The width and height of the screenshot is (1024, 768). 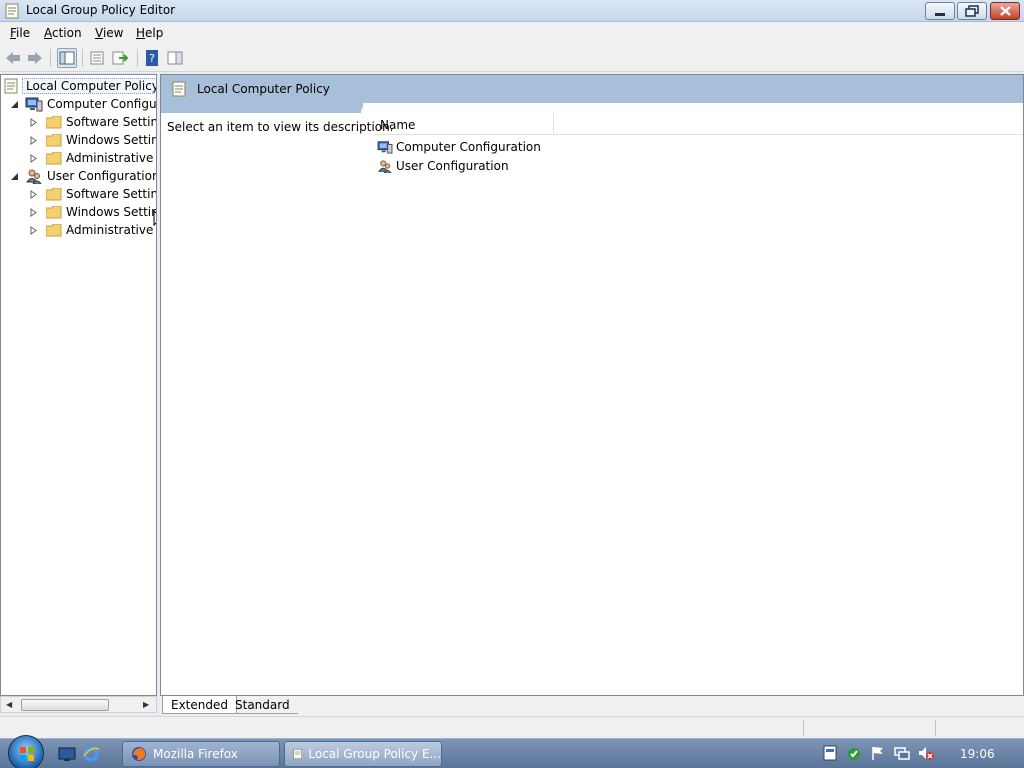 I want to click on export-list-button, so click(x=120, y=58).